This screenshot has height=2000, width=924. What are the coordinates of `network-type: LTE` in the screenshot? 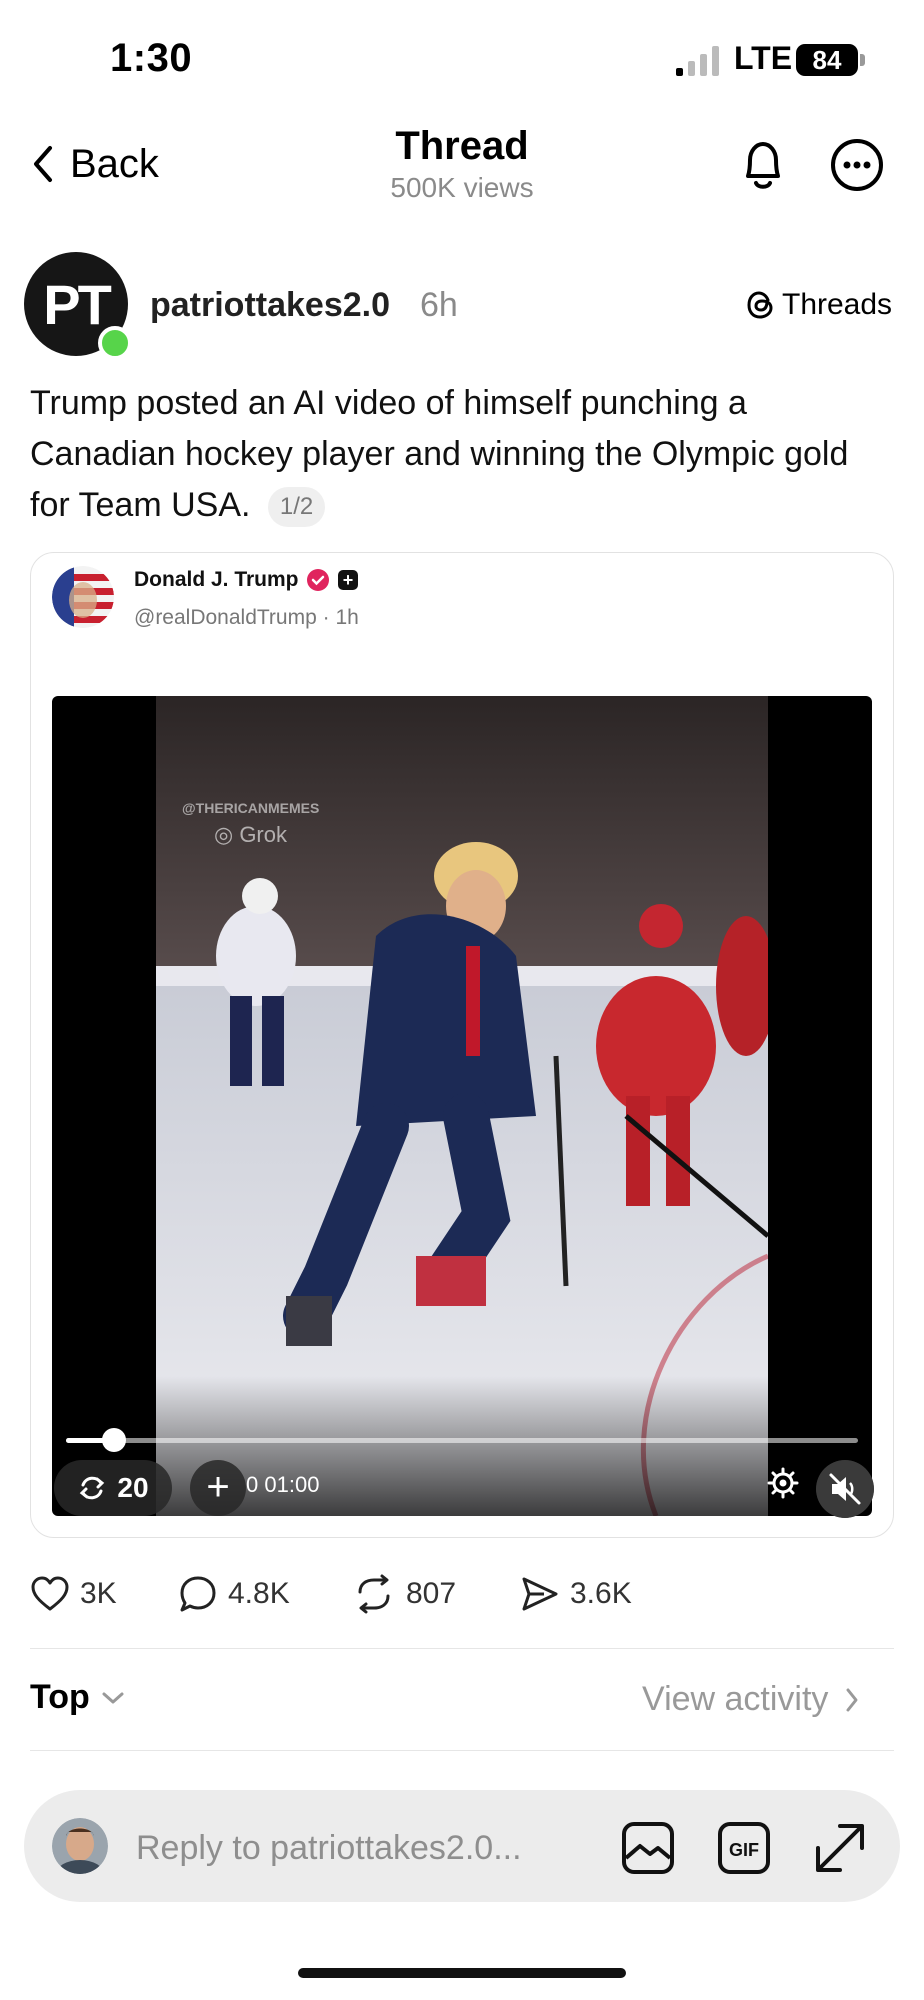 It's located at (763, 58).